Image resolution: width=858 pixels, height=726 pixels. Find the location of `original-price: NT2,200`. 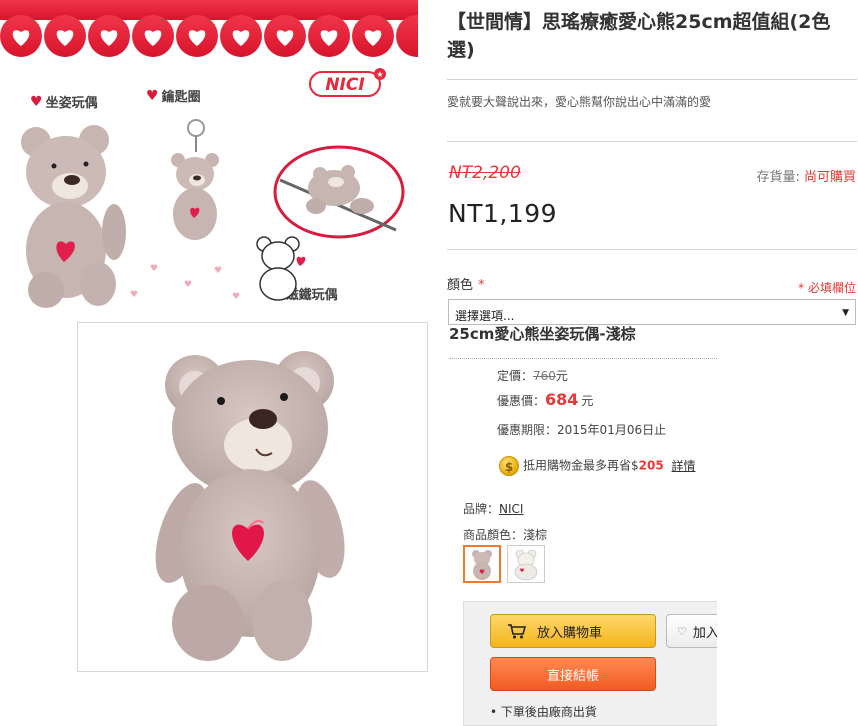

original-price: NT2,200 is located at coordinates (485, 173).